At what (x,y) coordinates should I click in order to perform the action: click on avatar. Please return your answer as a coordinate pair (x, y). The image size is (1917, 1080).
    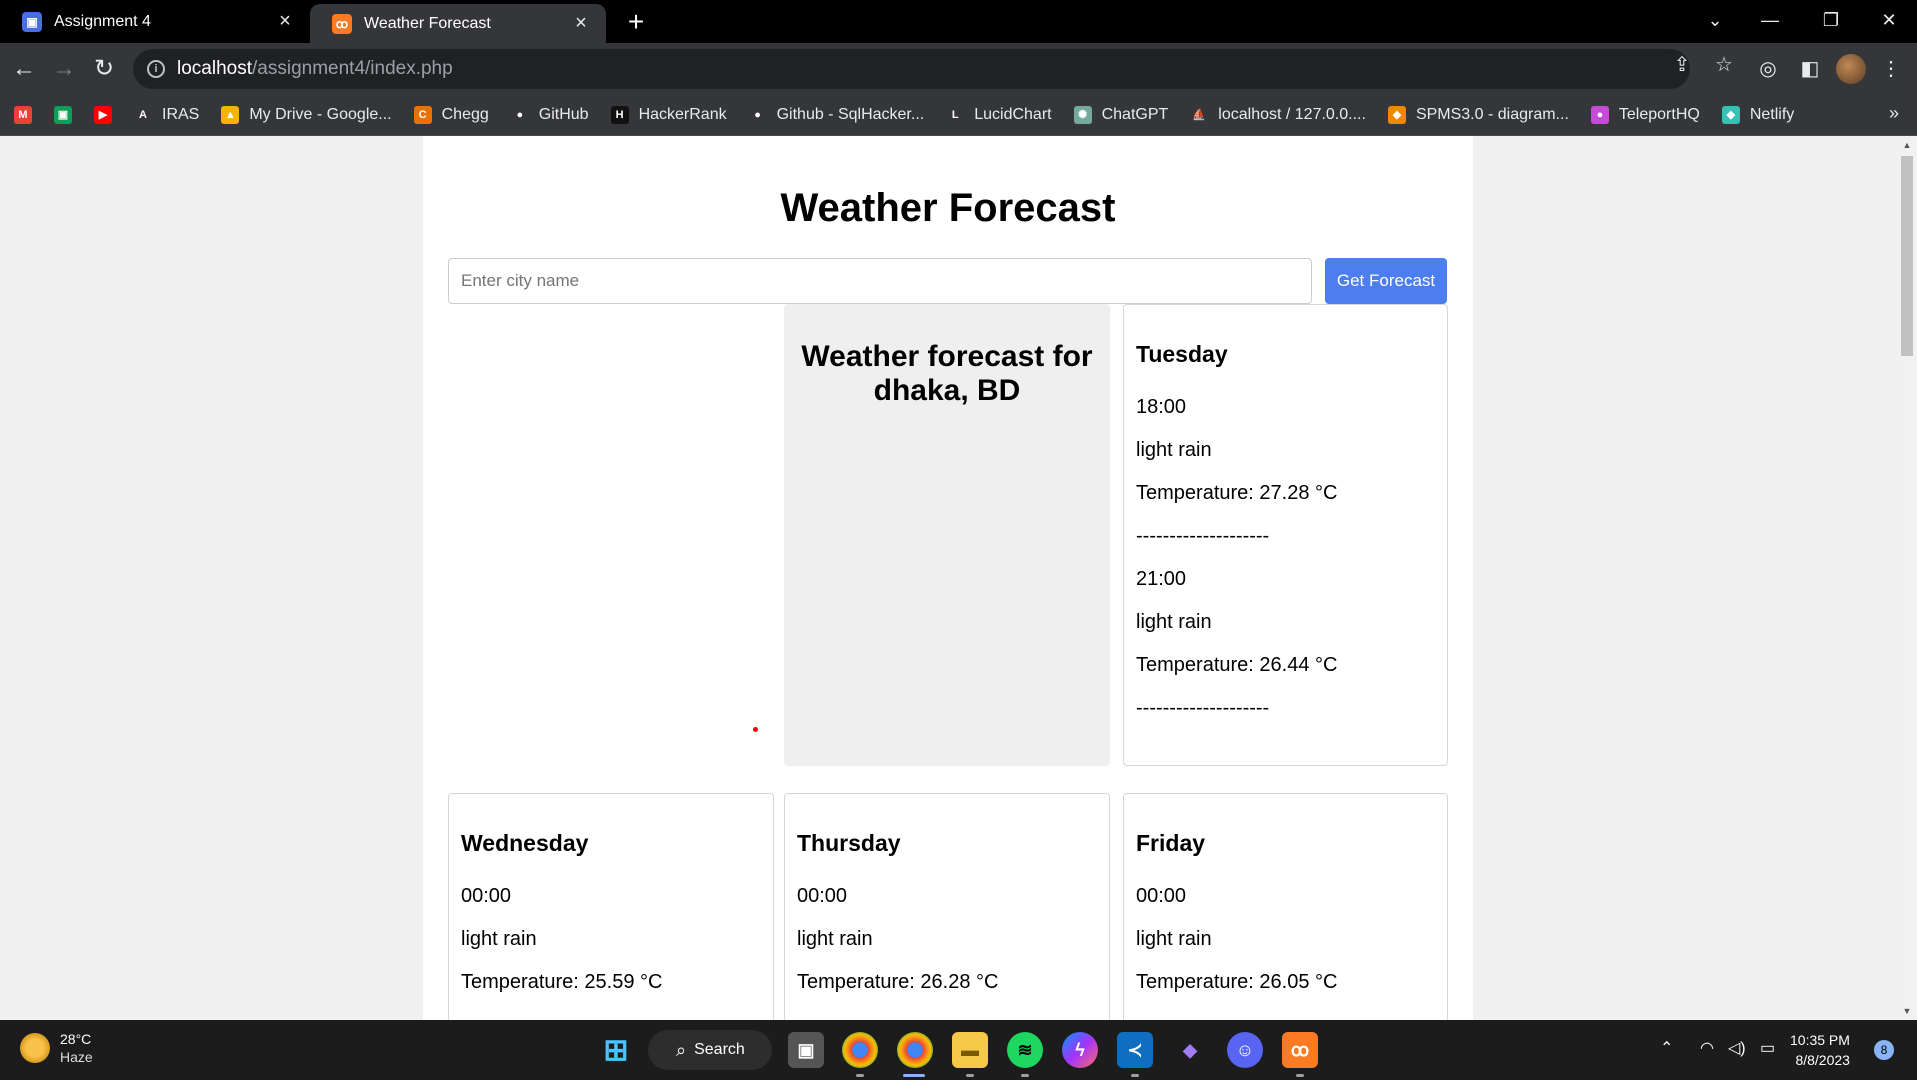
    Looking at the image, I should click on (1851, 69).